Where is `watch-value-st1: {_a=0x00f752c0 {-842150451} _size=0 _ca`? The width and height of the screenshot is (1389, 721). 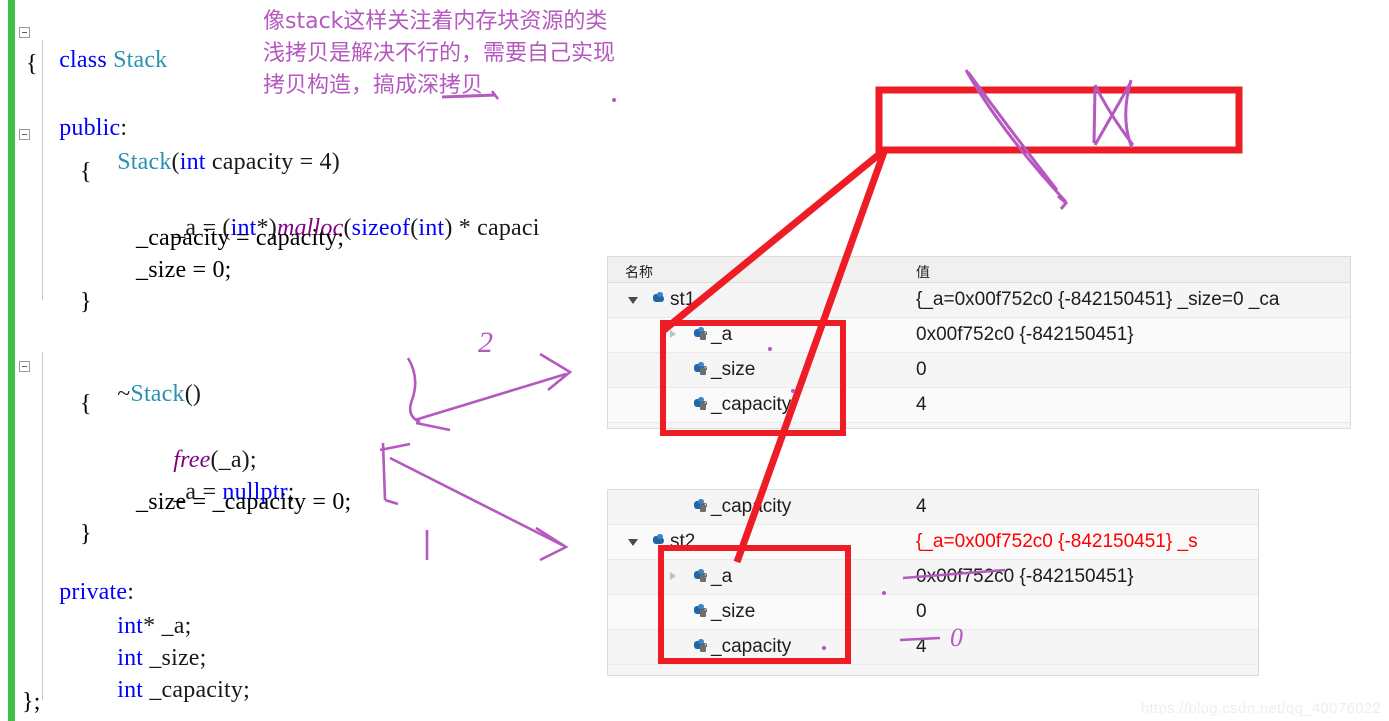 watch-value-st1: {_a=0x00f752c0 {-842150451} _size=0 _ca is located at coordinates (1098, 299).